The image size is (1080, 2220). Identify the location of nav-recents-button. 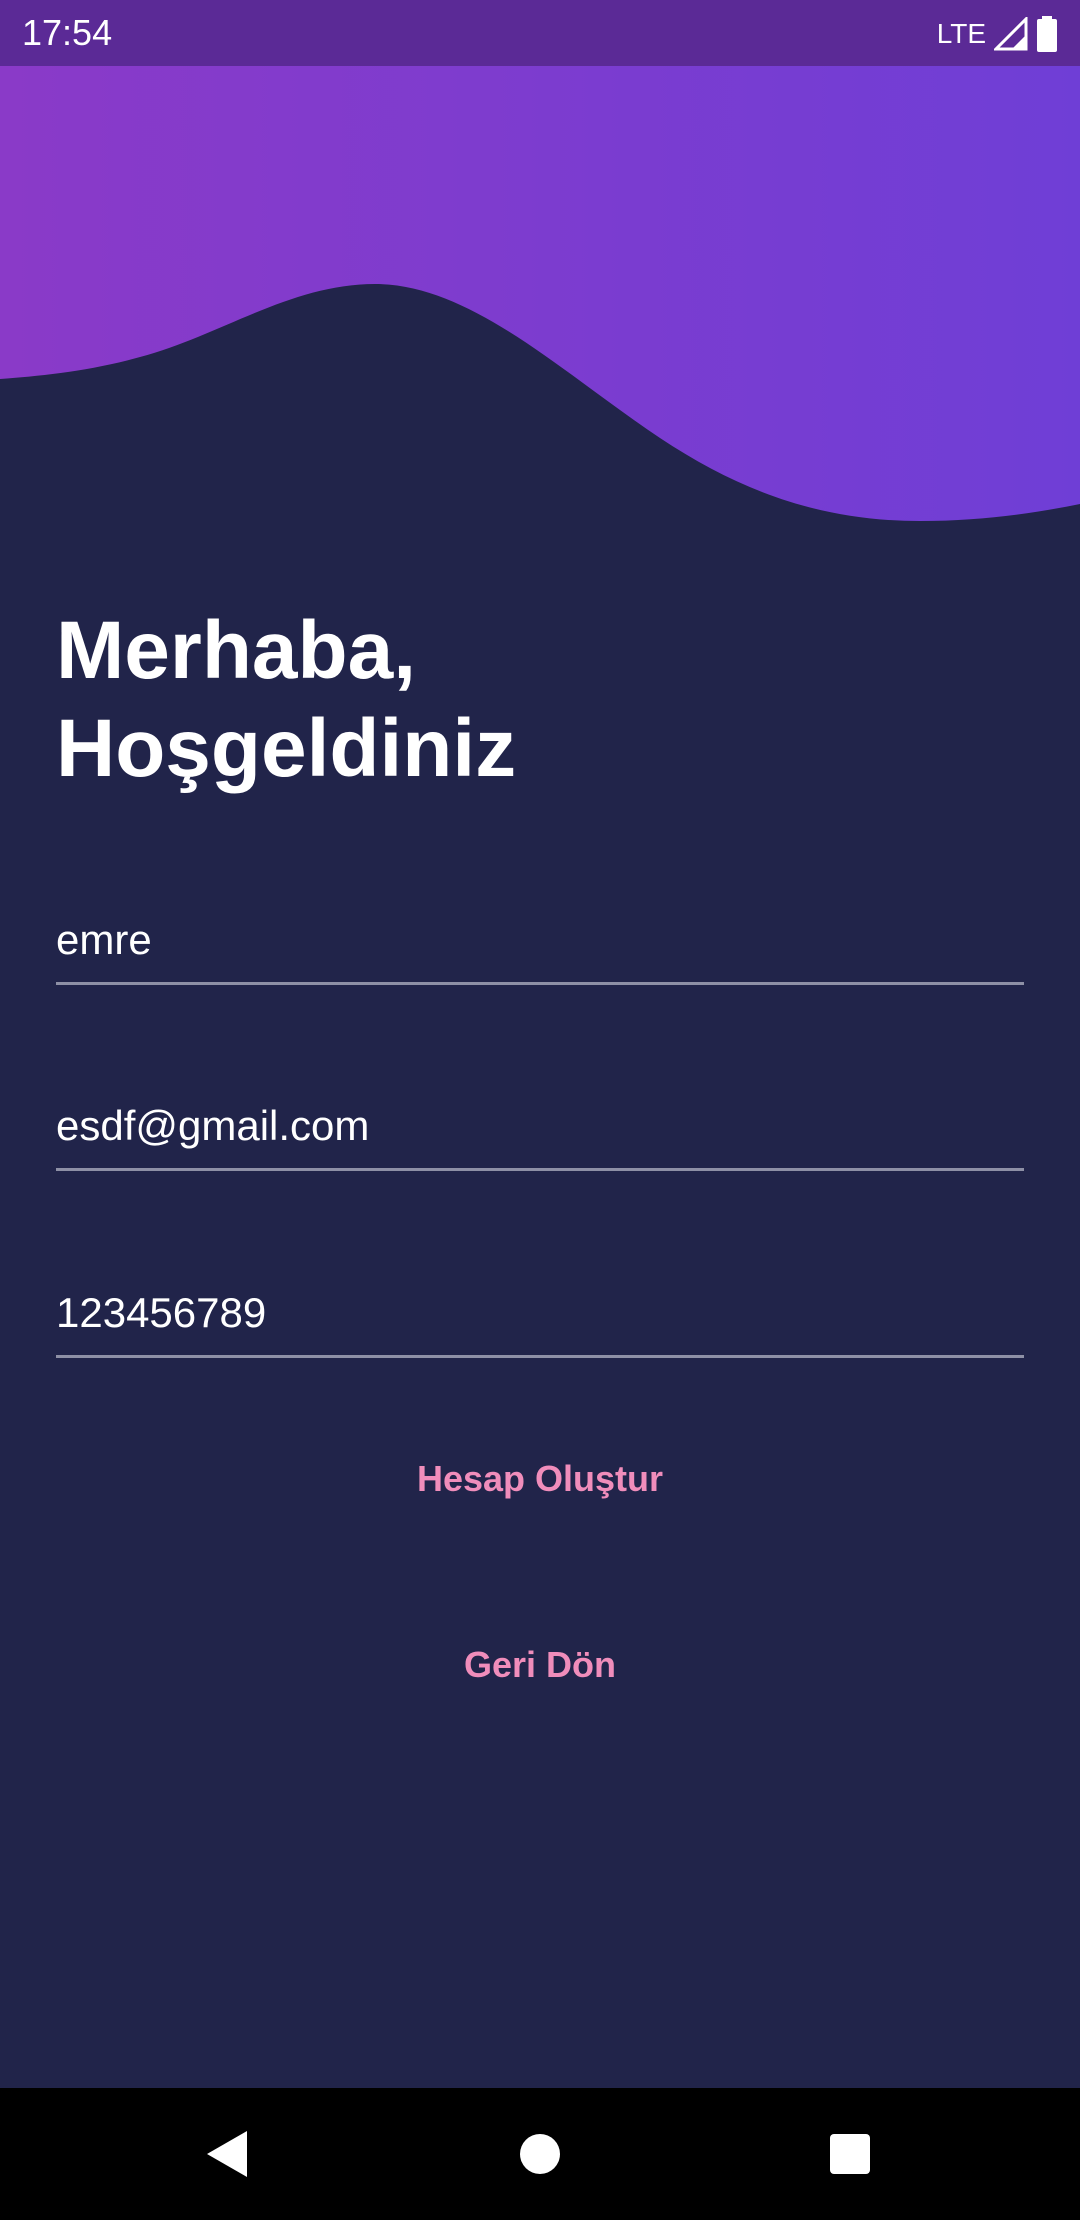
(850, 2154).